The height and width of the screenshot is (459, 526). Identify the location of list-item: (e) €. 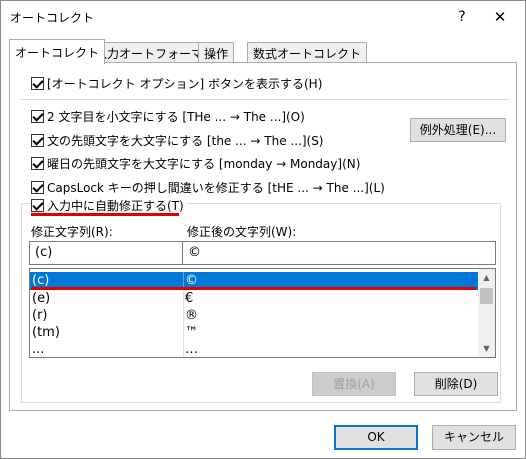
(254, 299).